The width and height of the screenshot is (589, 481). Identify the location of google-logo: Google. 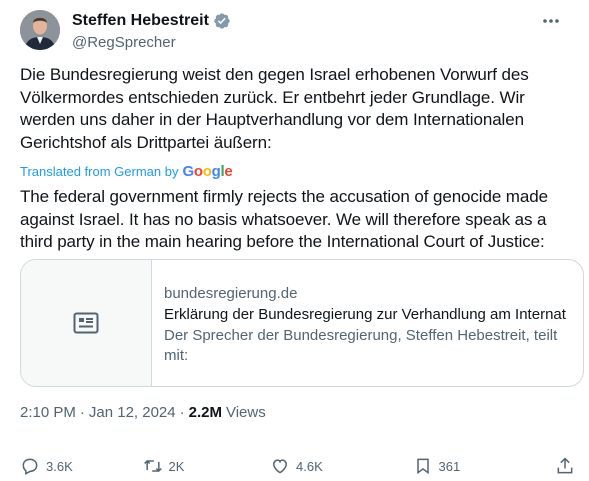
(207, 171).